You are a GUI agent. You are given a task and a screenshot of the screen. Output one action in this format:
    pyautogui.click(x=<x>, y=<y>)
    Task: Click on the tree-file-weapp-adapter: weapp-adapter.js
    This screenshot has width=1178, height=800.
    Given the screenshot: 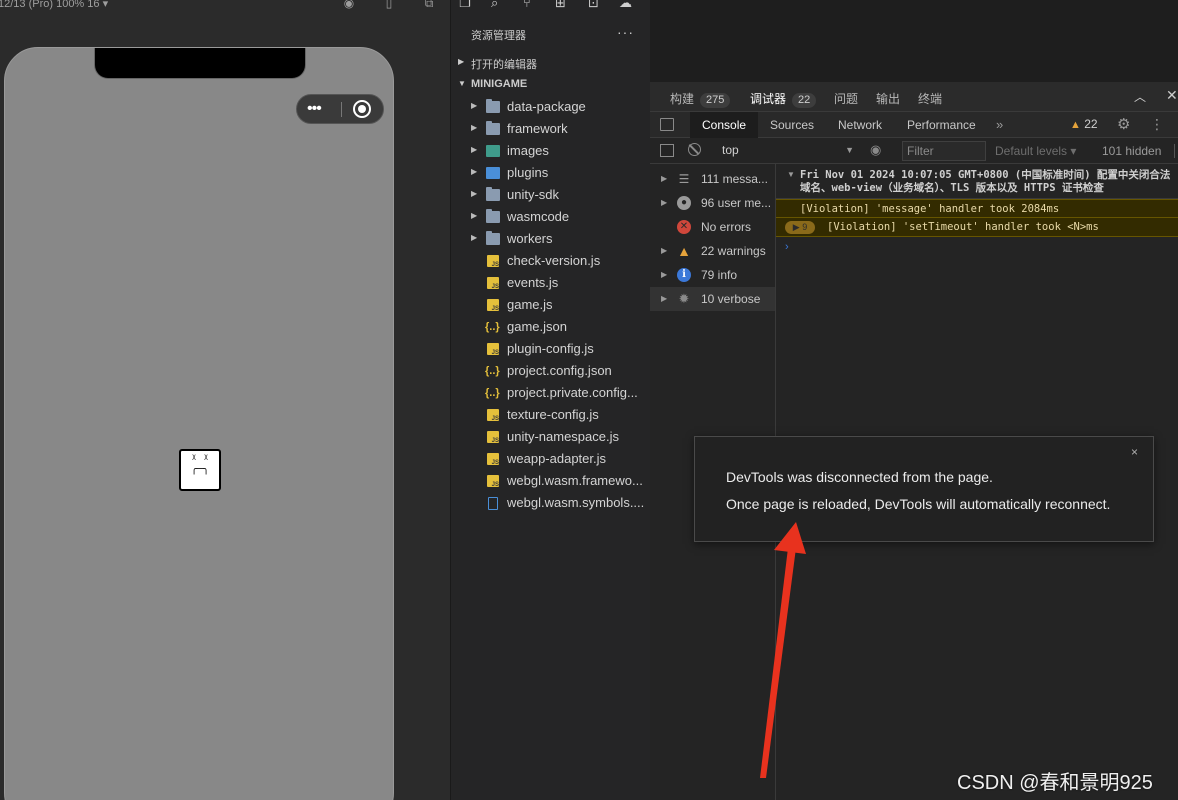 What is the action you would take?
    pyautogui.click(x=551, y=459)
    